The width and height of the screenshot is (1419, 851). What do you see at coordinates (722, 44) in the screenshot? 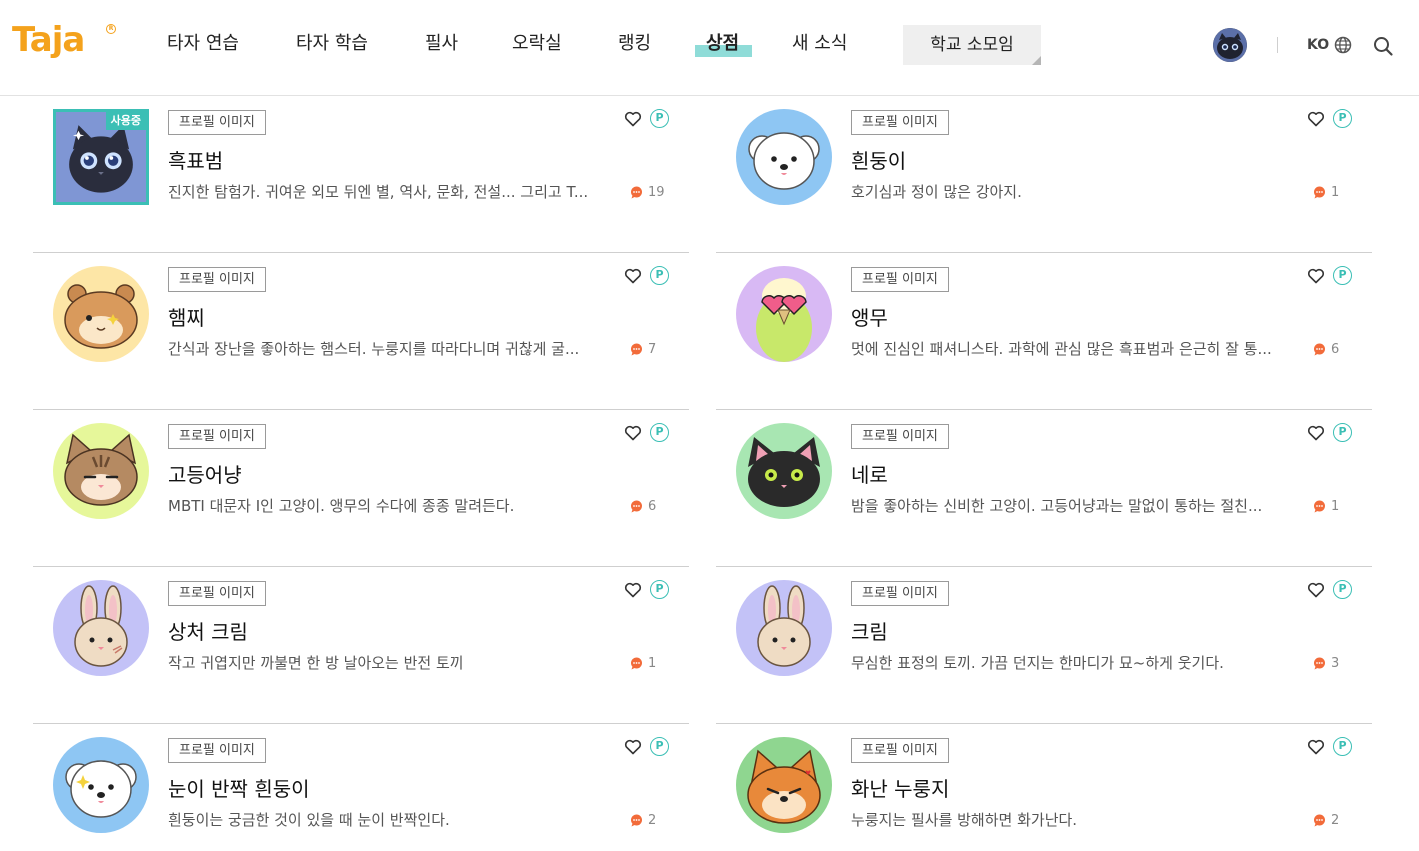
I see `nav-shop: 상점` at bounding box center [722, 44].